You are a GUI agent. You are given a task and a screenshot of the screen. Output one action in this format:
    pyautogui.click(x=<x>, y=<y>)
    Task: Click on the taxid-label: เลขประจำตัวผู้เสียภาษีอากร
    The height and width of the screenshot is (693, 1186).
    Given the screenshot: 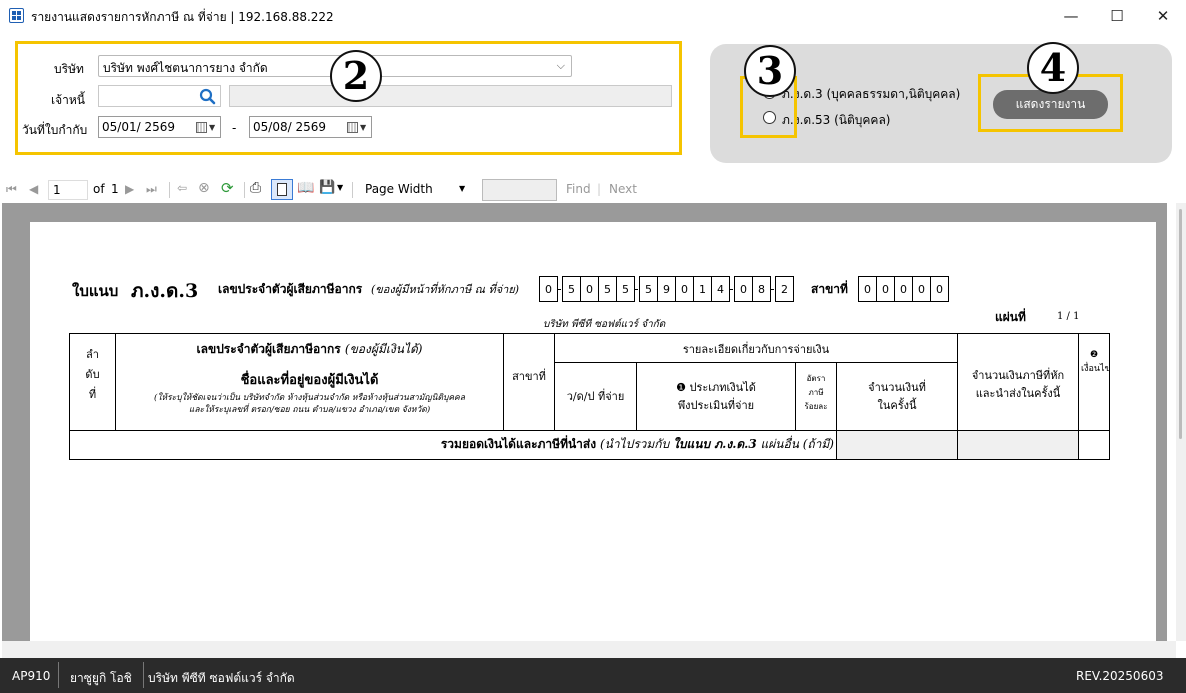 What is the action you would take?
    pyautogui.click(x=290, y=289)
    